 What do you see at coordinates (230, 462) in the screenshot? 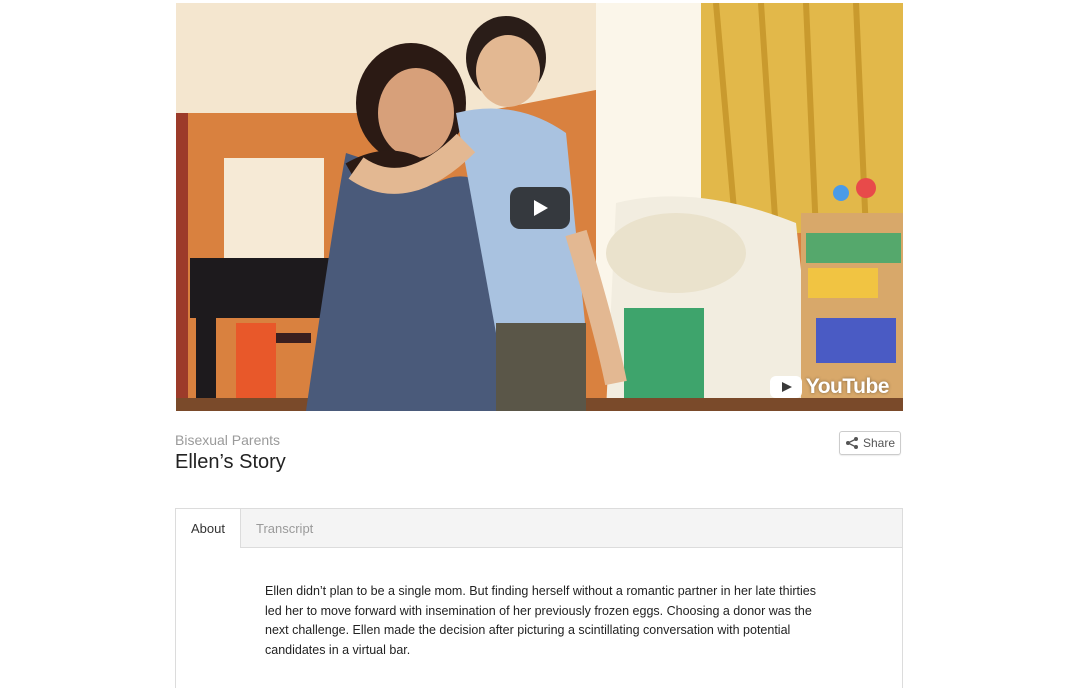
I see `page-title: Ellen’s Story` at bounding box center [230, 462].